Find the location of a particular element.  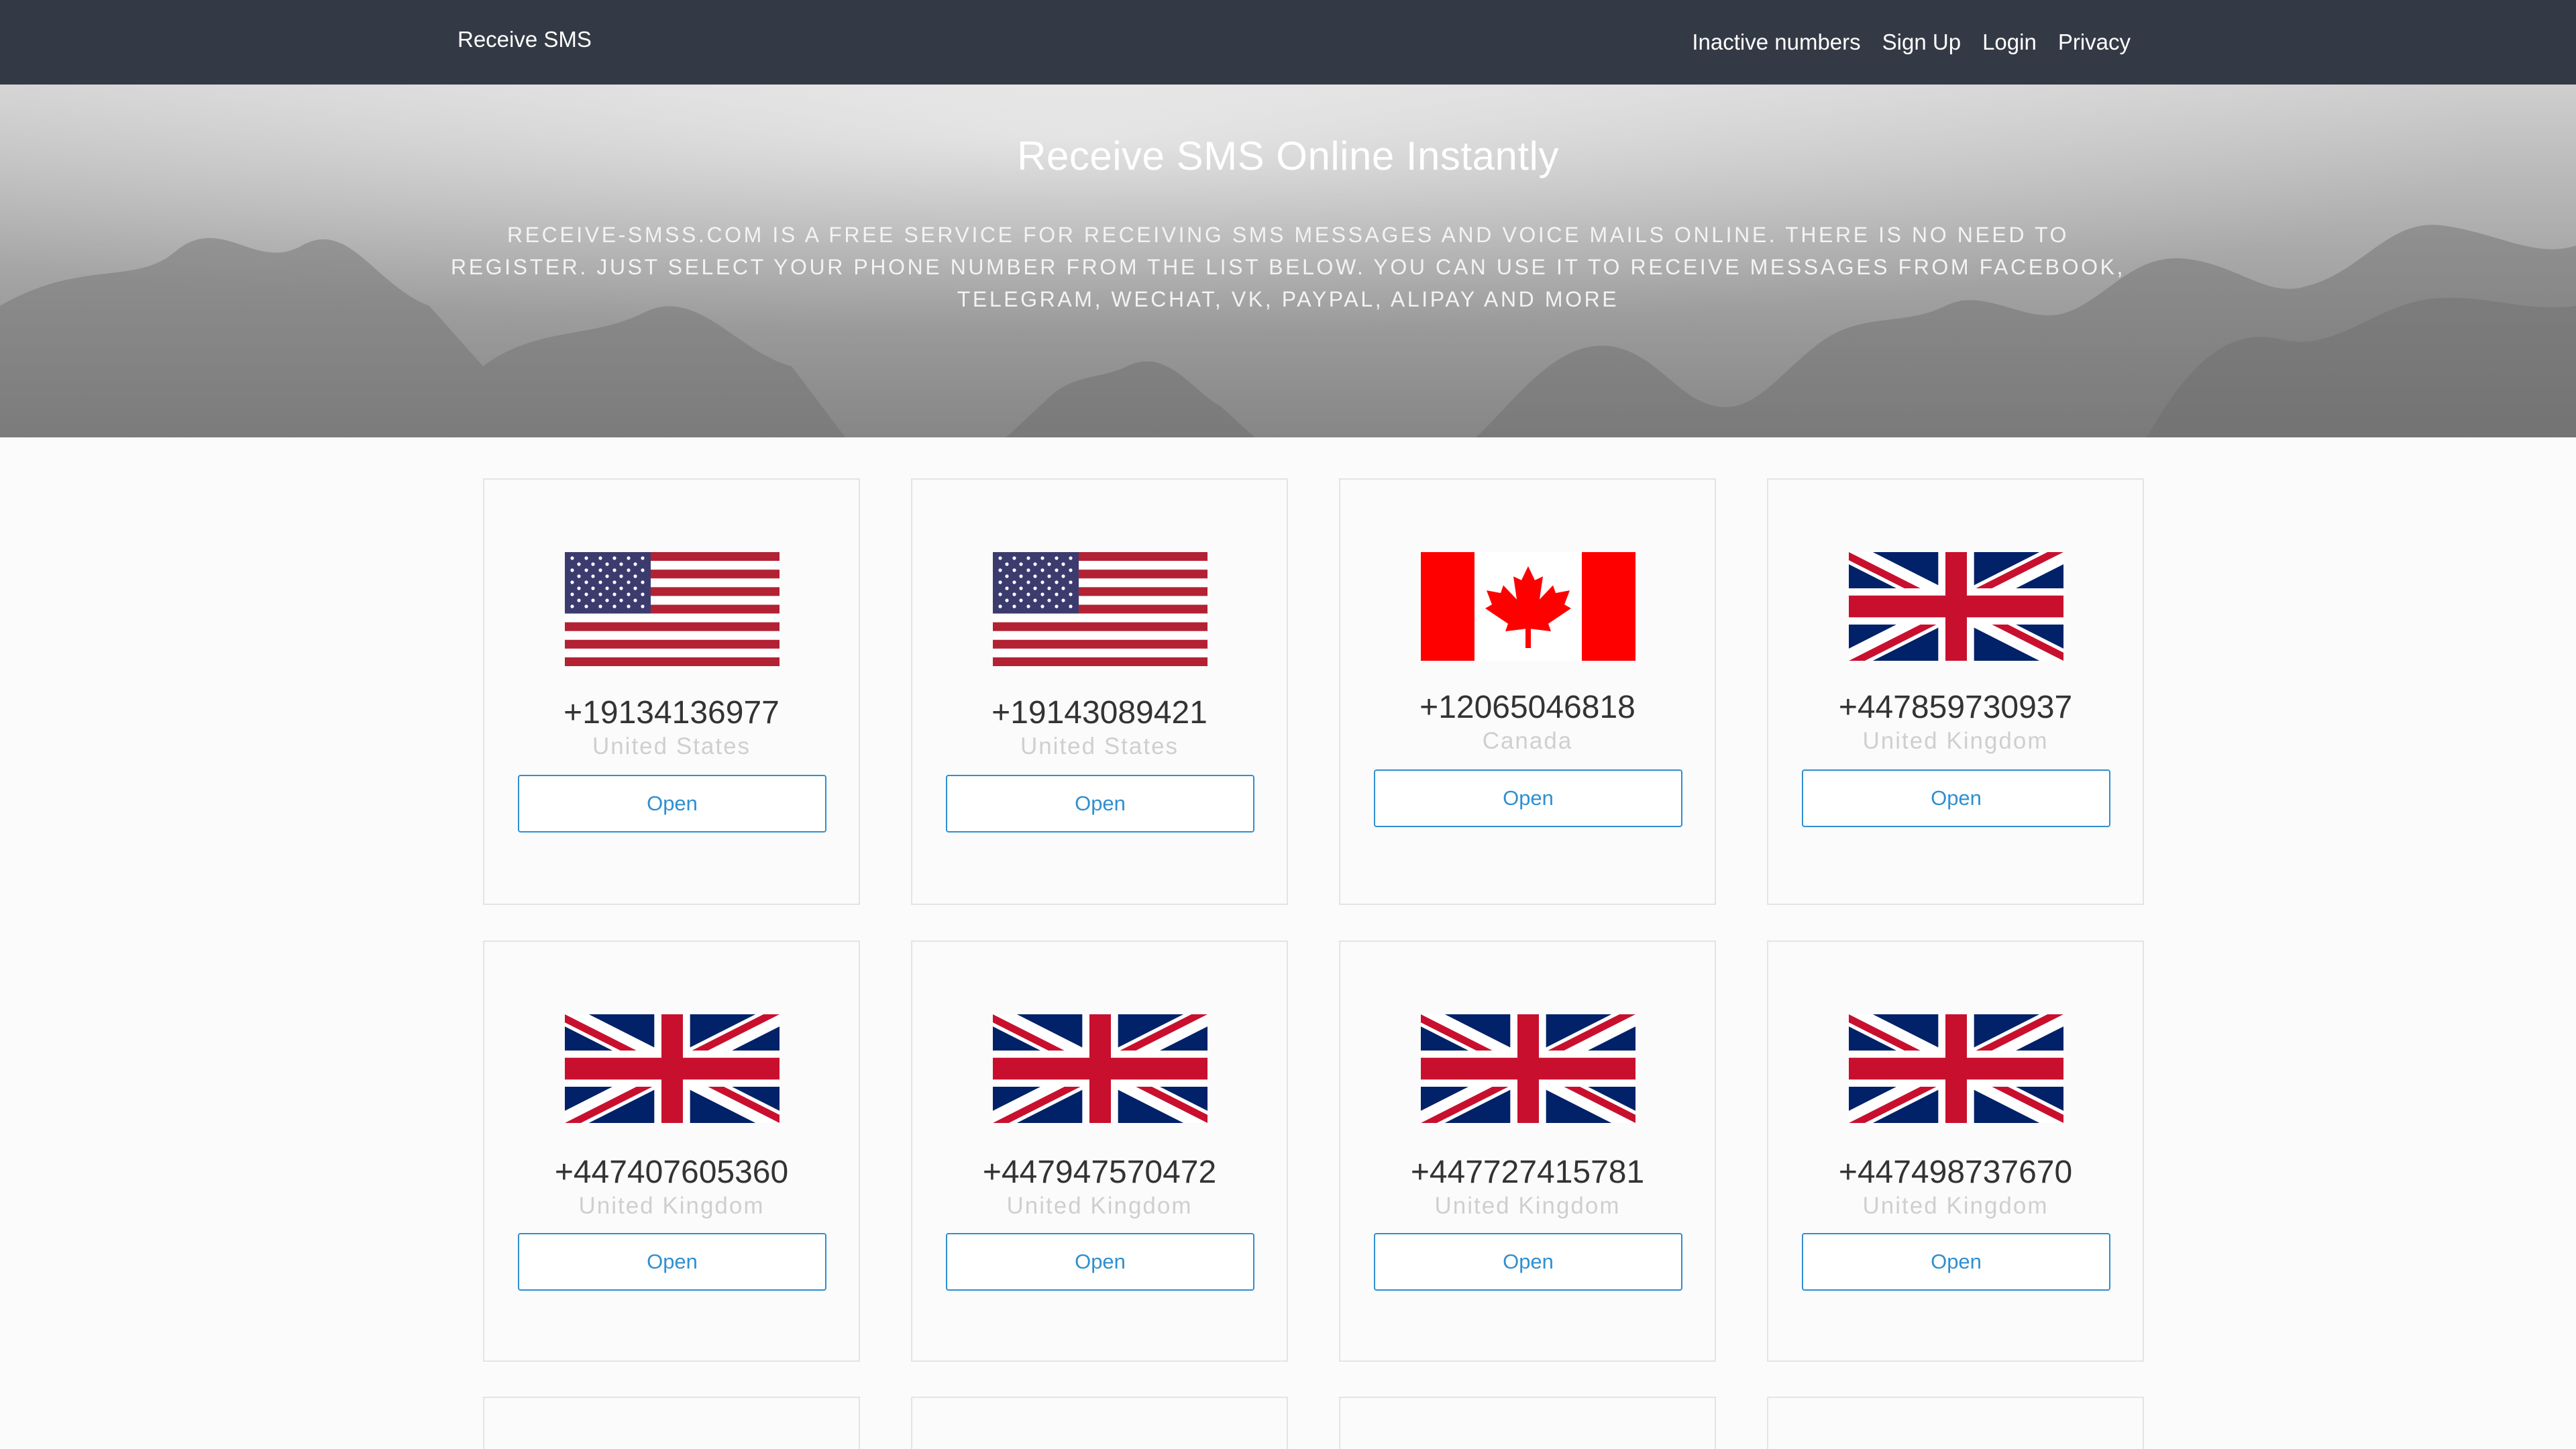

brand-link: Receive SMS is located at coordinates (525, 42).